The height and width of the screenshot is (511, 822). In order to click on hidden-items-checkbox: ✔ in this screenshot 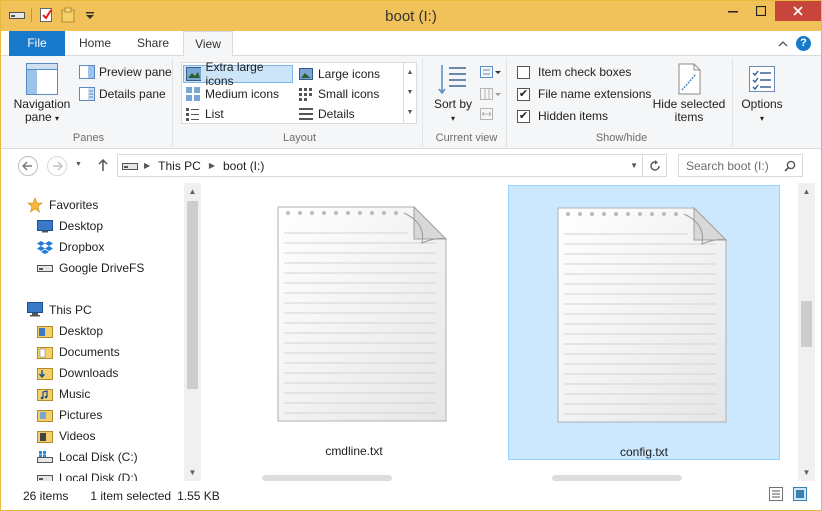, I will do `click(523, 116)`.